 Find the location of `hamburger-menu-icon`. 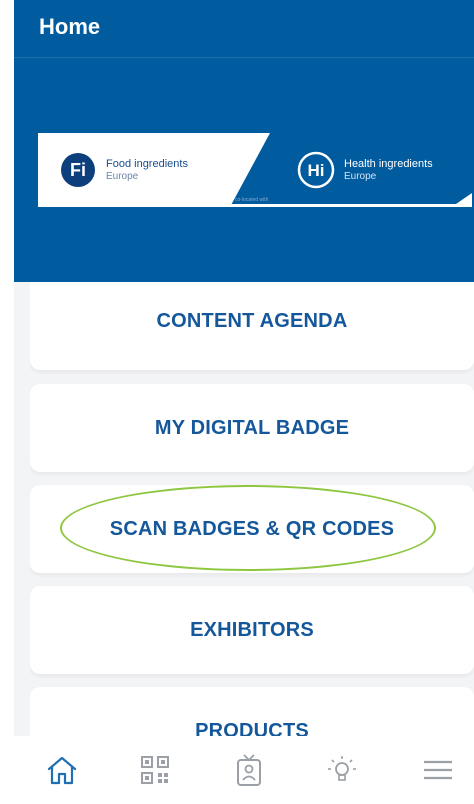

hamburger-menu-icon is located at coordinates (438, 770).